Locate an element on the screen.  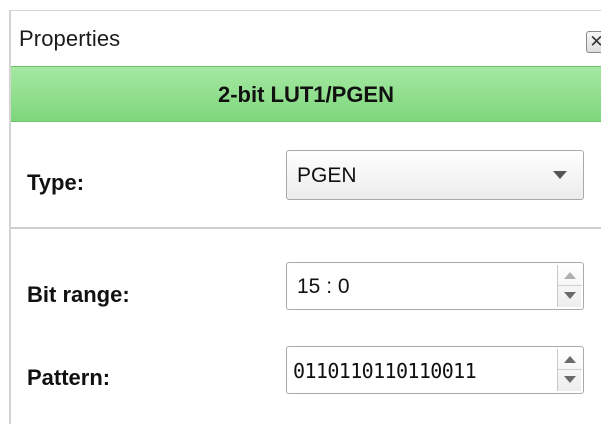
bit-range-increment-button is located at coordinates (570, 275).